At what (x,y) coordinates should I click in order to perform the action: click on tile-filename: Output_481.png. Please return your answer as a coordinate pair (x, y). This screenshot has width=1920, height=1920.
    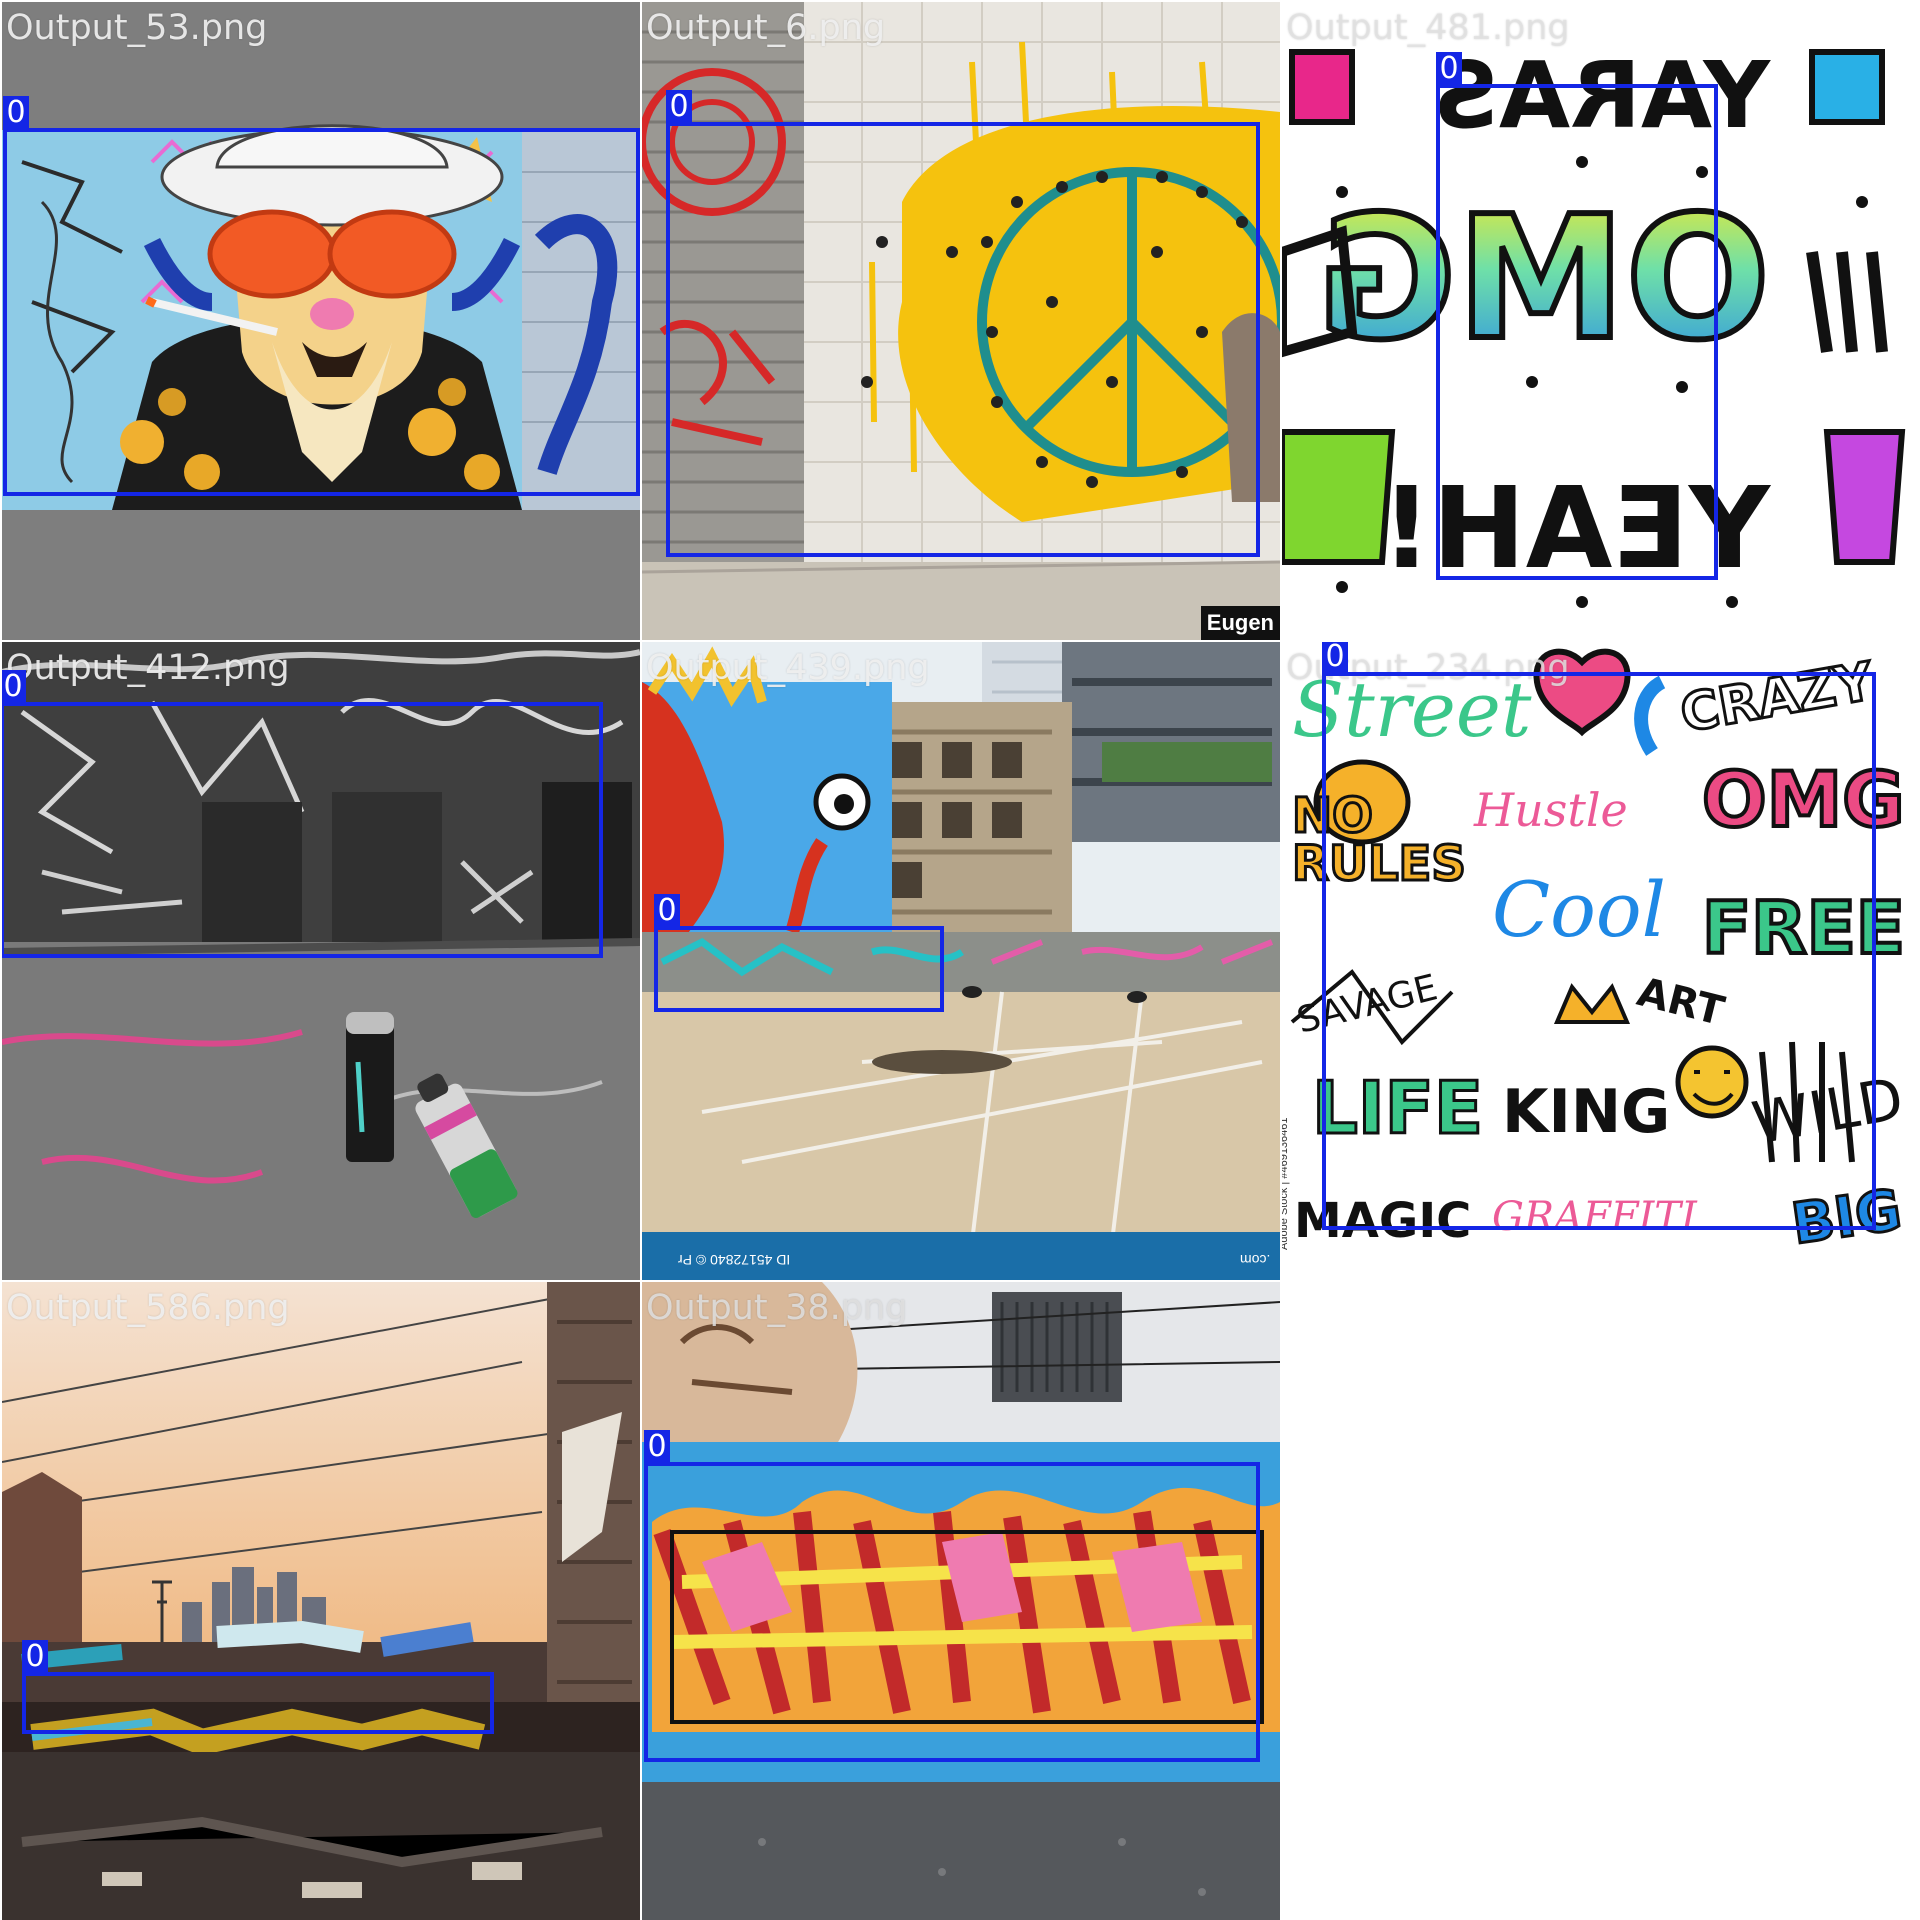
    Looking at the image, I should click on (1428, 28).